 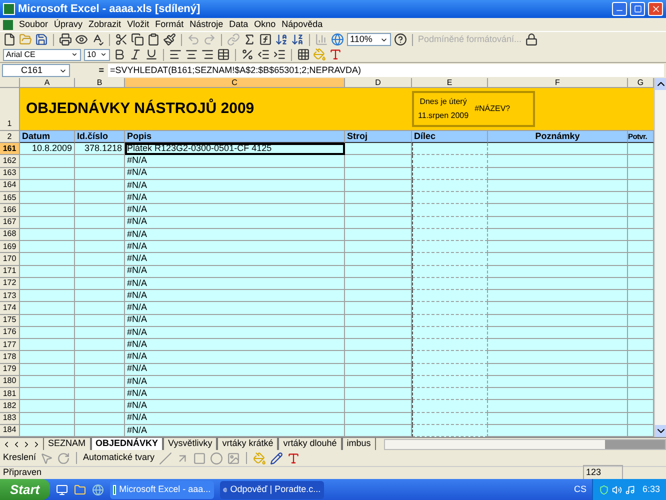 I want to click on underline-icon, so click(x=151, y=54).